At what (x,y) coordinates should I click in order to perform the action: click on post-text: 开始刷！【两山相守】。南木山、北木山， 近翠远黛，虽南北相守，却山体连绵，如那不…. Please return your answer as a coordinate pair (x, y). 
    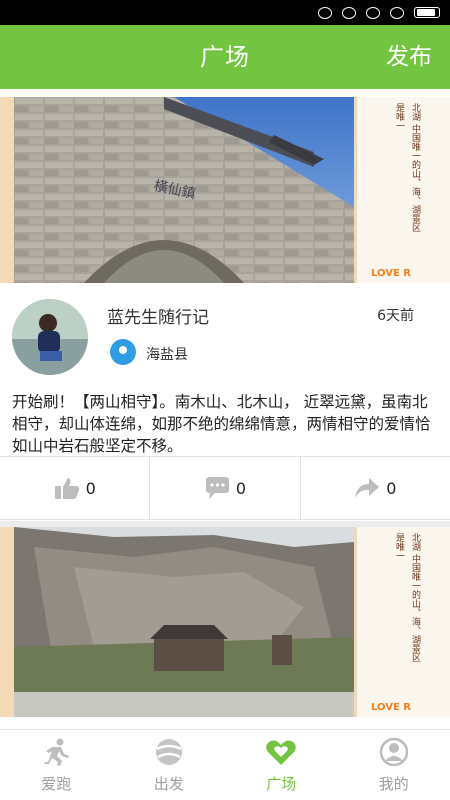
    Looking at the image, I should click on (221, 424).